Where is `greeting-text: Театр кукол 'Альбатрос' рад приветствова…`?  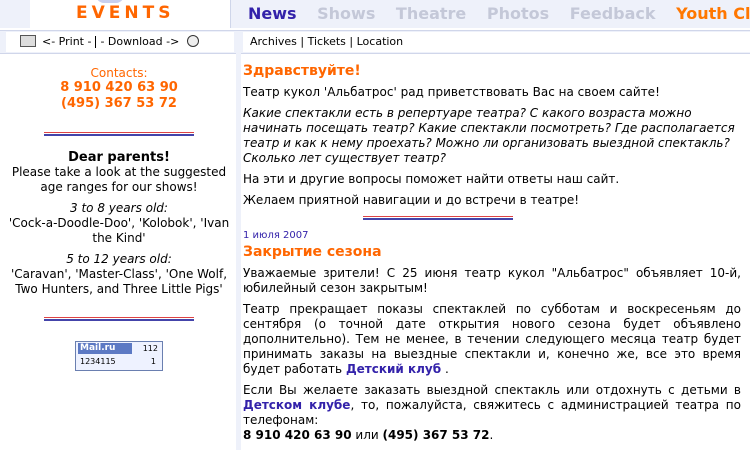
greeting-text: Театр кукол 'Альбатрос' рад приветствова… is located at coordinates (451, 92).